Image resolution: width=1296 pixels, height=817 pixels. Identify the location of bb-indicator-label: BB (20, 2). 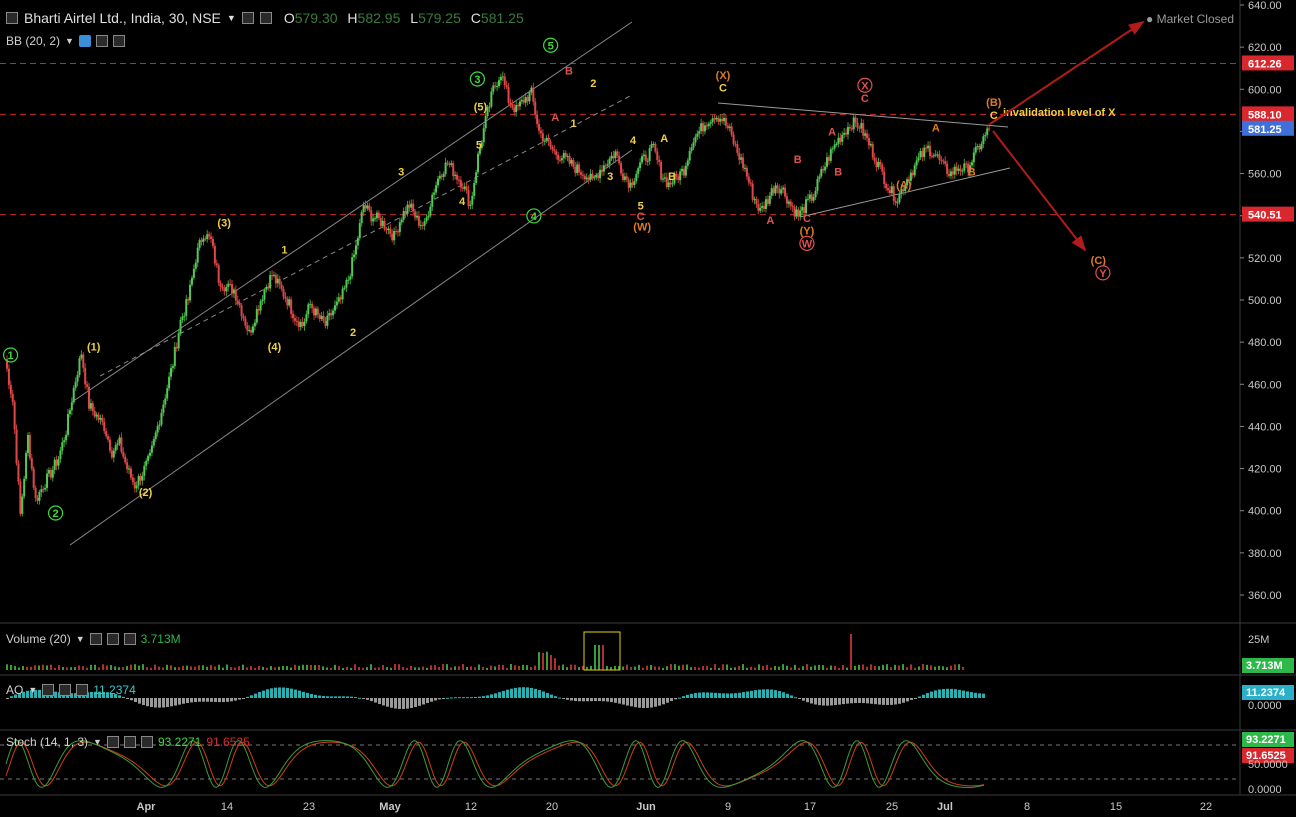
(33, 41).